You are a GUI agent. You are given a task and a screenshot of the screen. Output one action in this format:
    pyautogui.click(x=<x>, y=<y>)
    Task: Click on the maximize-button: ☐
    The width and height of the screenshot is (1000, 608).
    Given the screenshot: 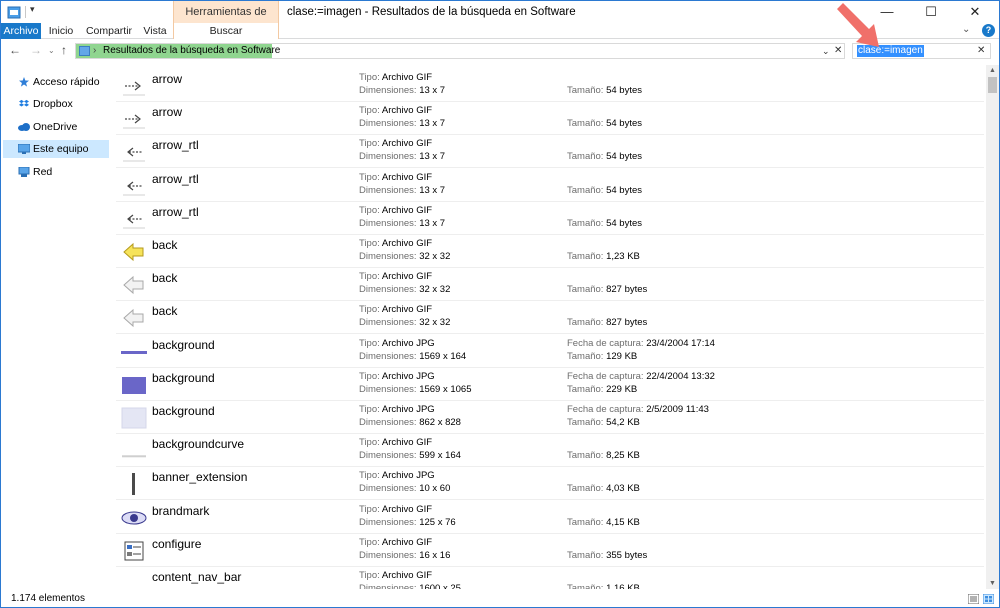 What is the action you would take?
    pyautogui.click(x=931, y=12)
    